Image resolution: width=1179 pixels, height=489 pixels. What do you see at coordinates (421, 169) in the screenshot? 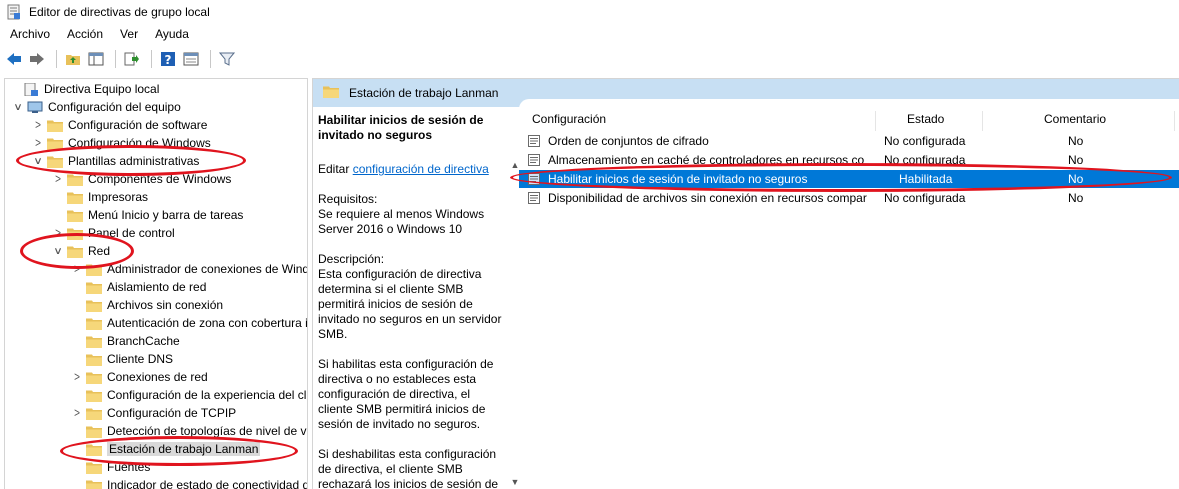
I see `edit-policy-link: configuración de directiva` at bounding box center [421, 169].